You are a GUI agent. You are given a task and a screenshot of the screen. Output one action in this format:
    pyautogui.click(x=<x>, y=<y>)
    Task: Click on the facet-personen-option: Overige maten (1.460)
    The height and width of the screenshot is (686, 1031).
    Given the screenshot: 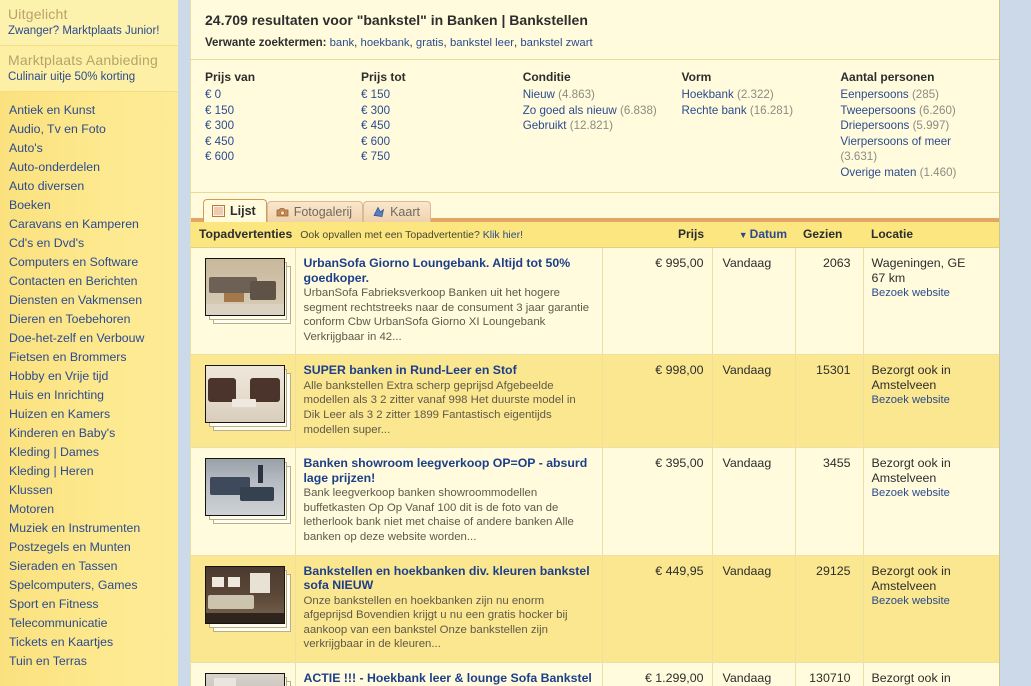 What is the action you would take?
    pyautogui.click(x=906, y=173)
    